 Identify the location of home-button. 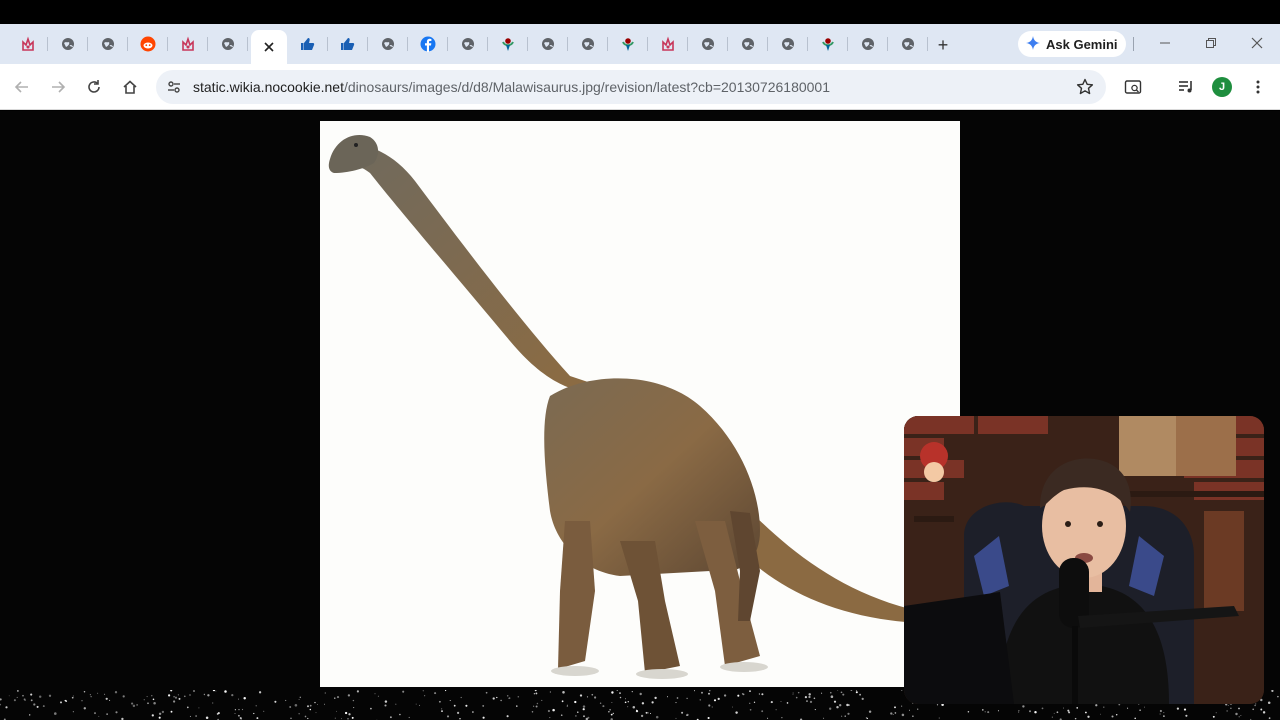
(130, 87).